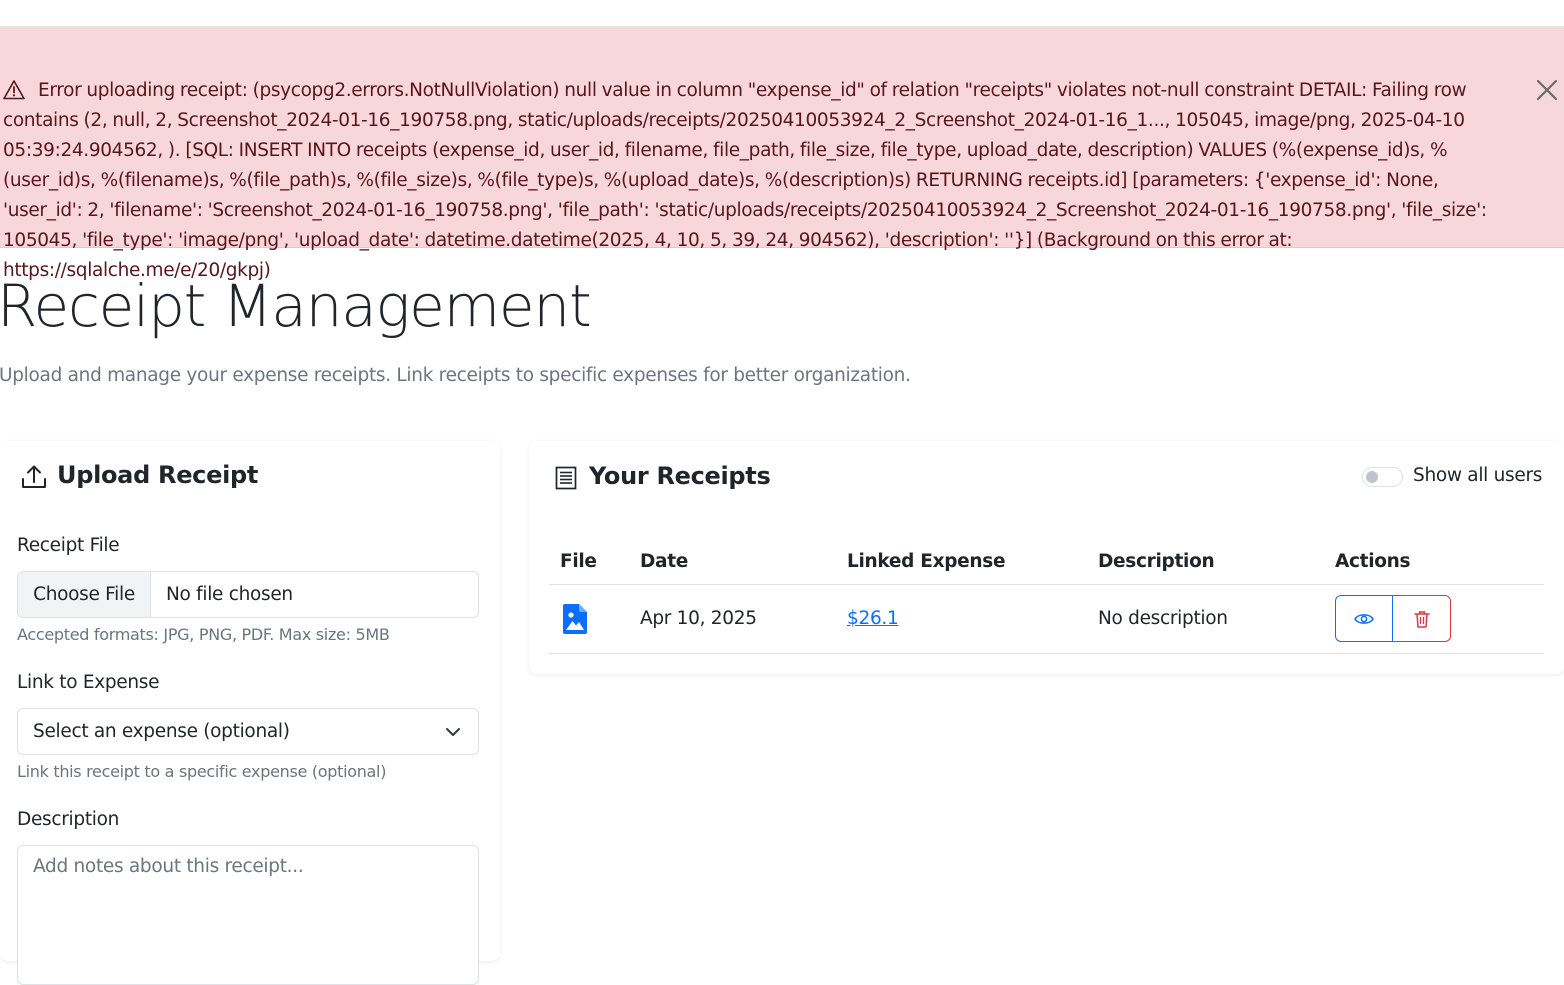 This screenshot has width=1564, height=985. Describe the element at coordinates (453, 732) in the screenshot. I see `chevron-down-icon` at that location.